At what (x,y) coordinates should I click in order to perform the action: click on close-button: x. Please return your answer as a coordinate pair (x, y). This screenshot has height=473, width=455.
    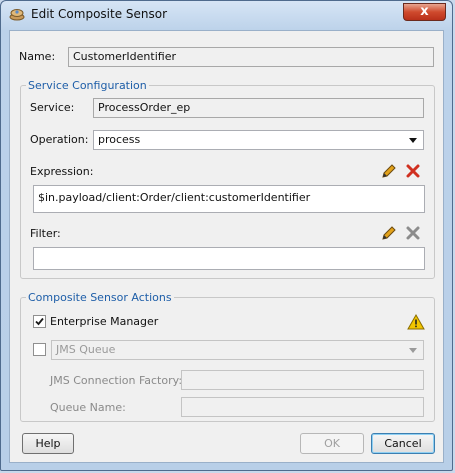
    Looking at the image, I should click on (424, 12).